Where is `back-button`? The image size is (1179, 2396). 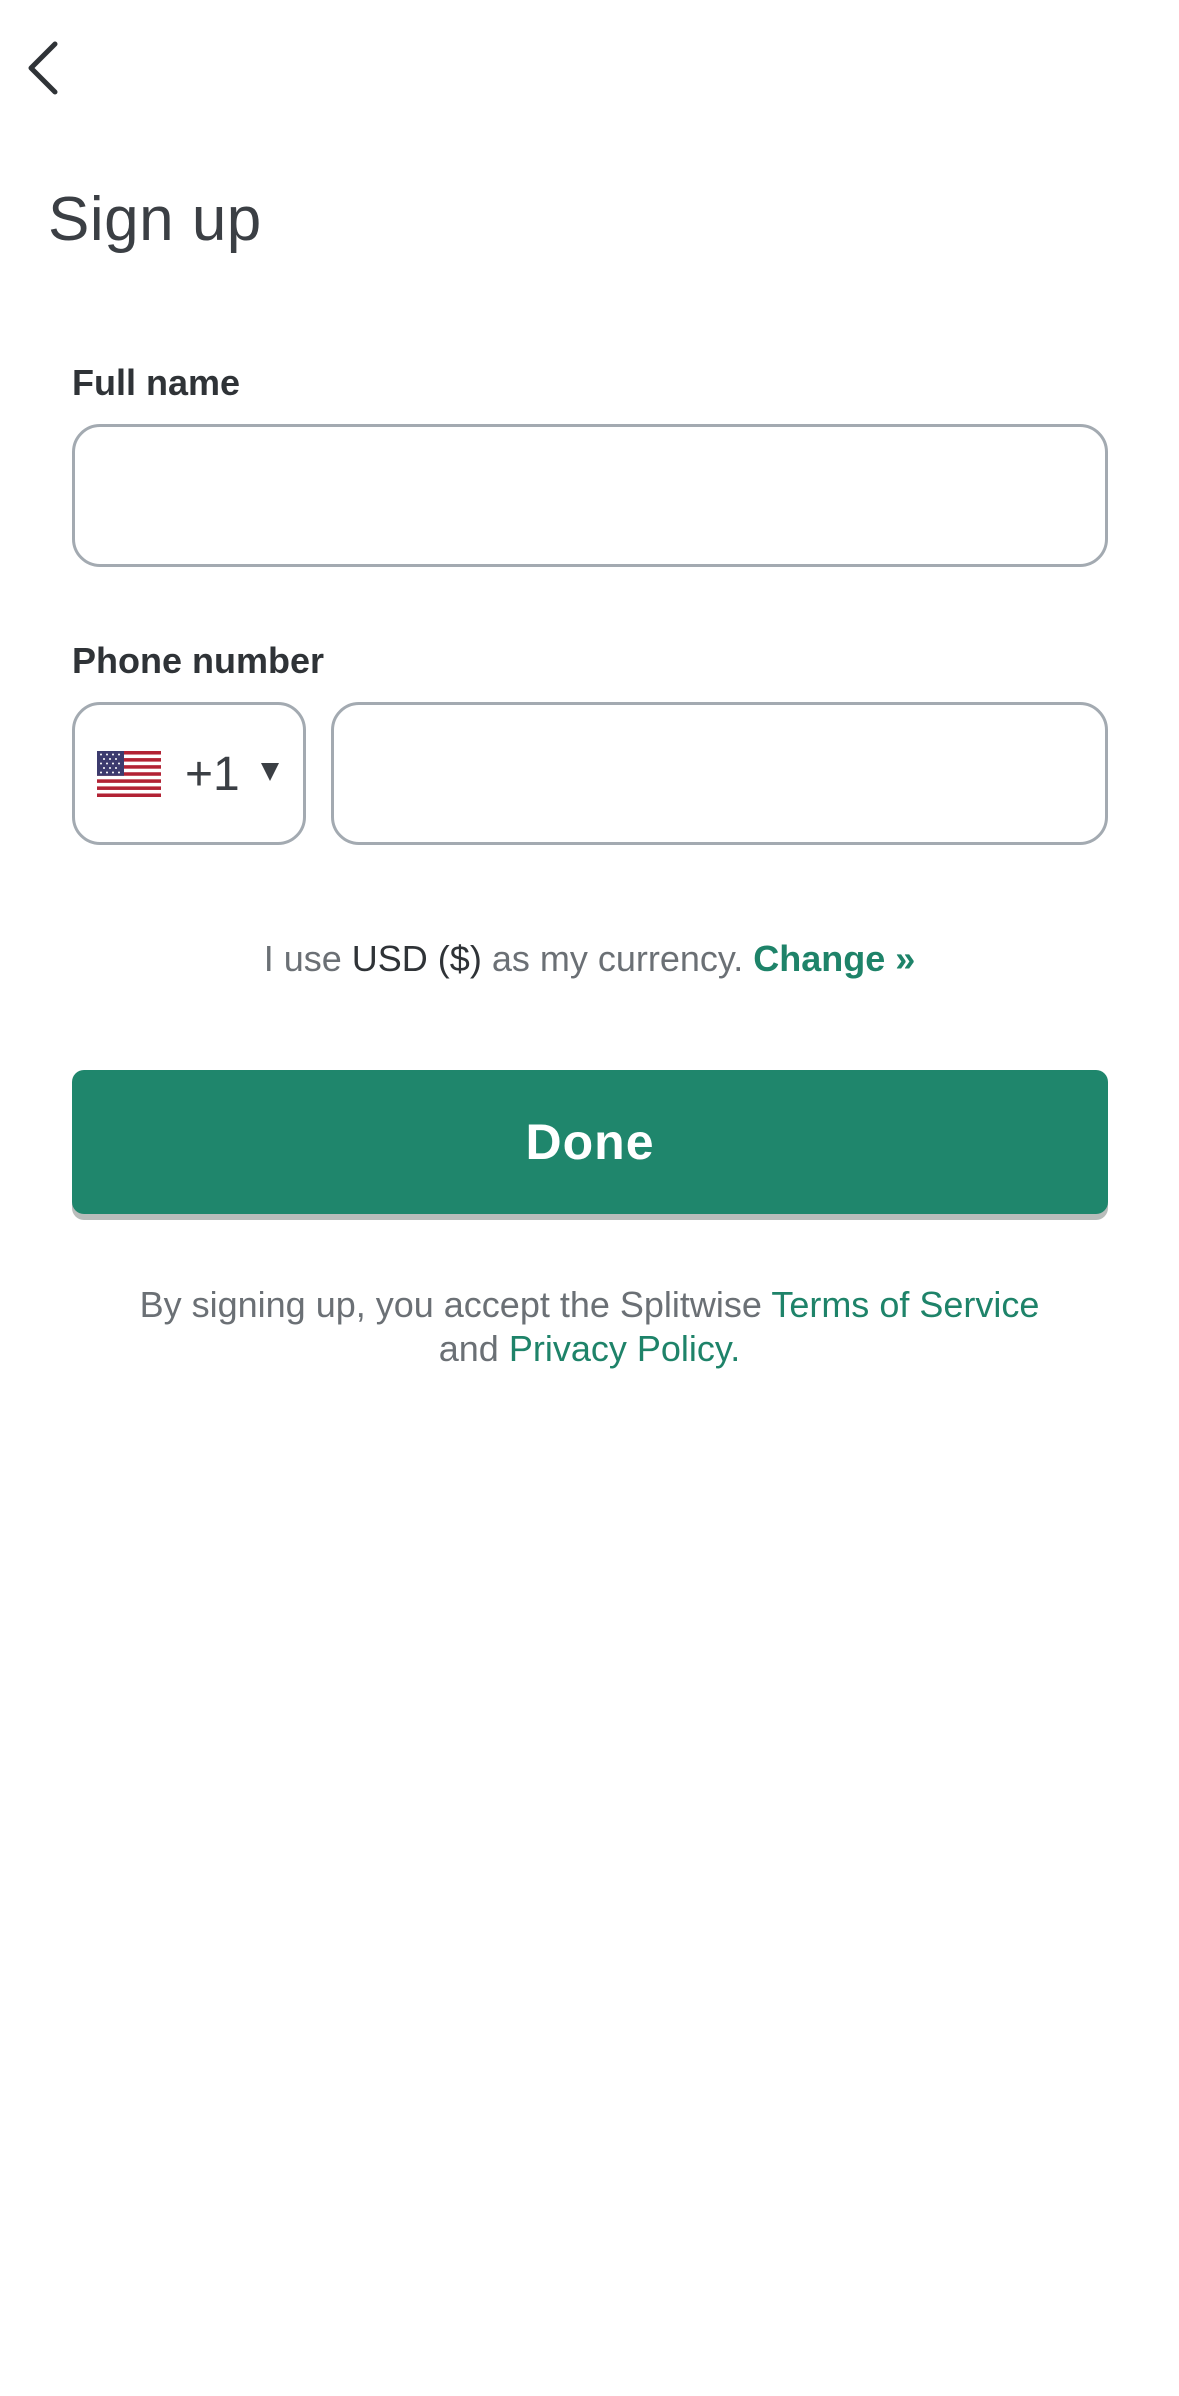
back-button is located at coordinates (42, 68).